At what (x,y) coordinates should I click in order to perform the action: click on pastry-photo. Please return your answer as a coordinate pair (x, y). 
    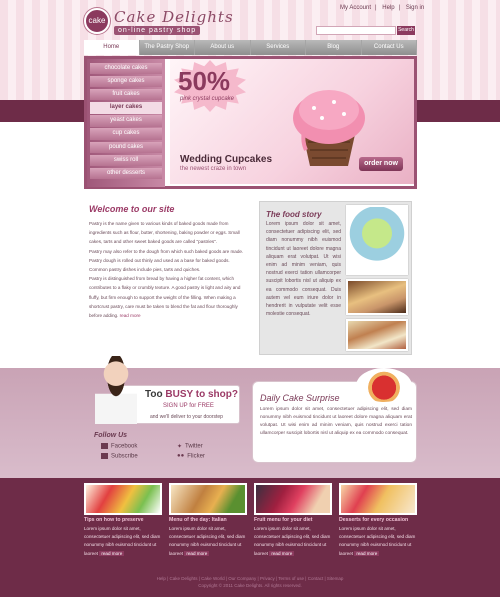
    Looking at the image, I should click on (377, 335).